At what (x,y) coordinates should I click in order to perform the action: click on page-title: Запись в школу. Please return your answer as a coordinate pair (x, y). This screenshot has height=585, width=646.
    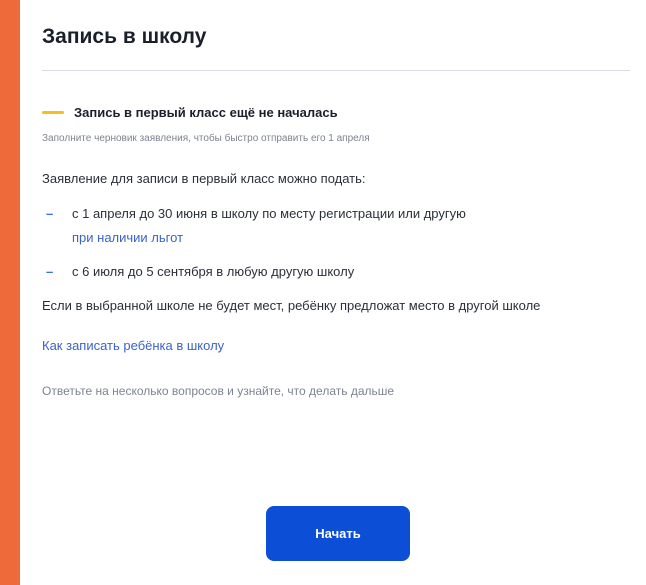
    Looking at the image, I should click on (124, 36).